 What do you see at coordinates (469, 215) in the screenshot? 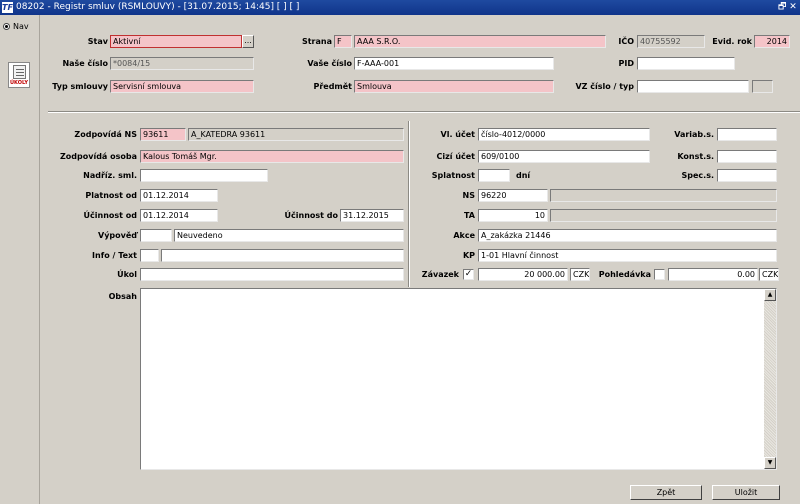
I see `ta-label: TA` at bounding box center [469, 215].